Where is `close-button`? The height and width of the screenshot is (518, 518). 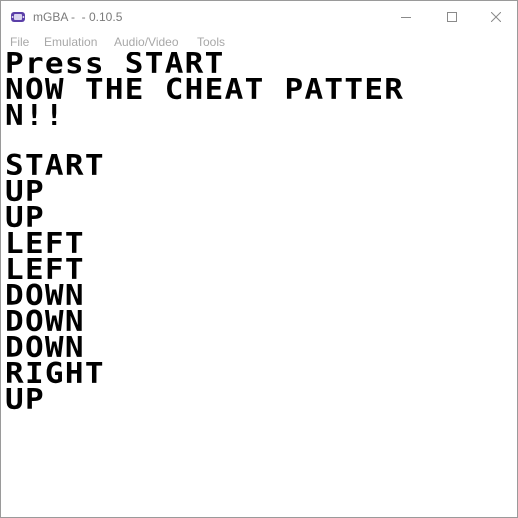 close-button is located at coordinates (495, 17).